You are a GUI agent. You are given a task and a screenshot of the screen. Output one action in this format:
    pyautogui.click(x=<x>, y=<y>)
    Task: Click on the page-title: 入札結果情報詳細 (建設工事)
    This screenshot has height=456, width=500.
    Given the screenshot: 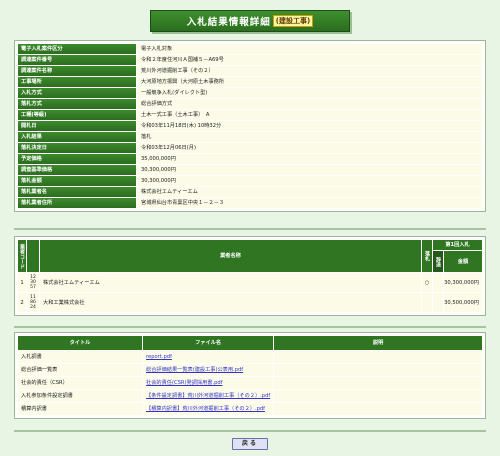 What is the action you would take?
    pyautogui.click(x=250, y=21)
    